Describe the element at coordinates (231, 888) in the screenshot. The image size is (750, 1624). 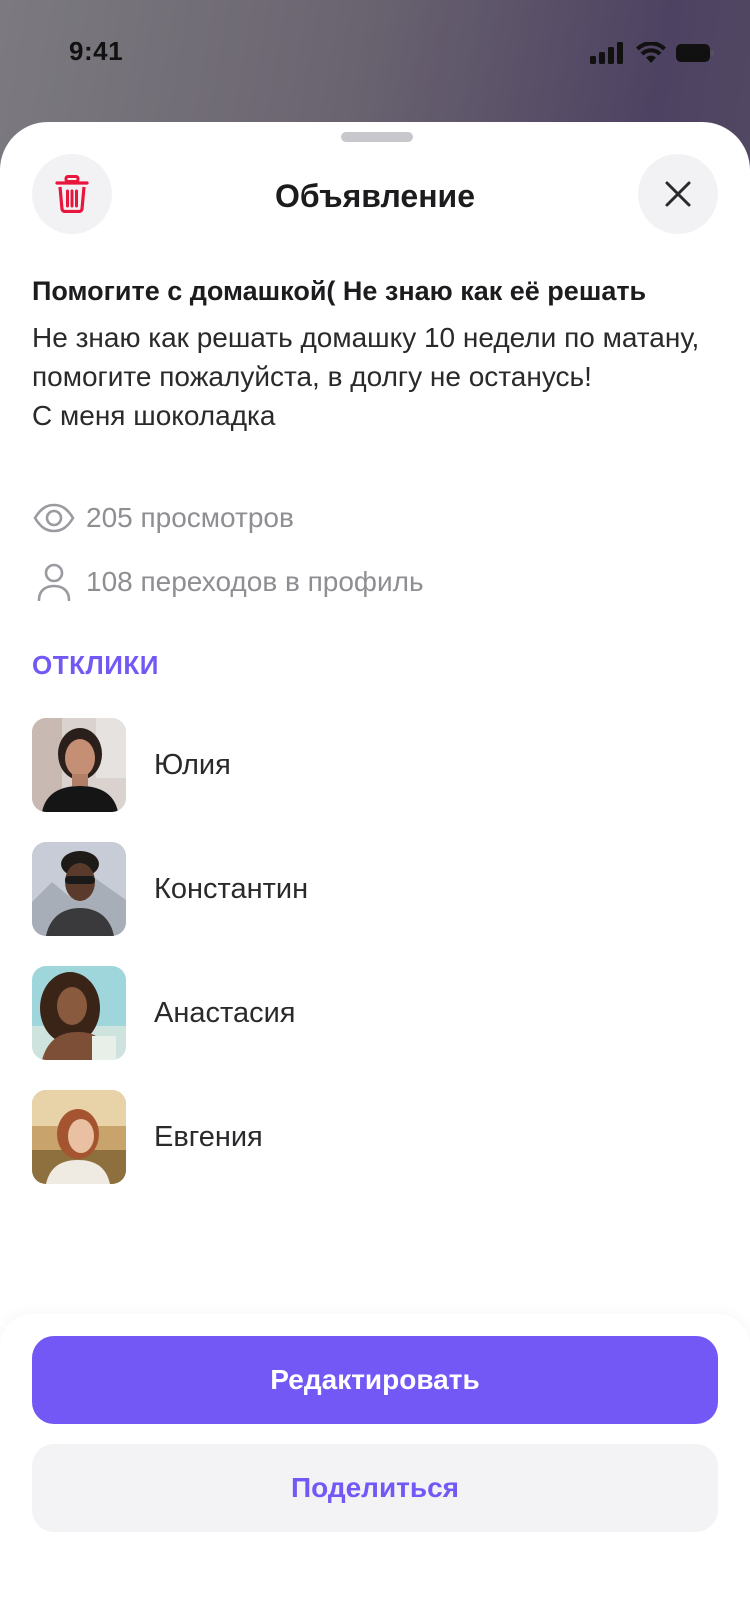
I see `responder-name: Константин` at that location.